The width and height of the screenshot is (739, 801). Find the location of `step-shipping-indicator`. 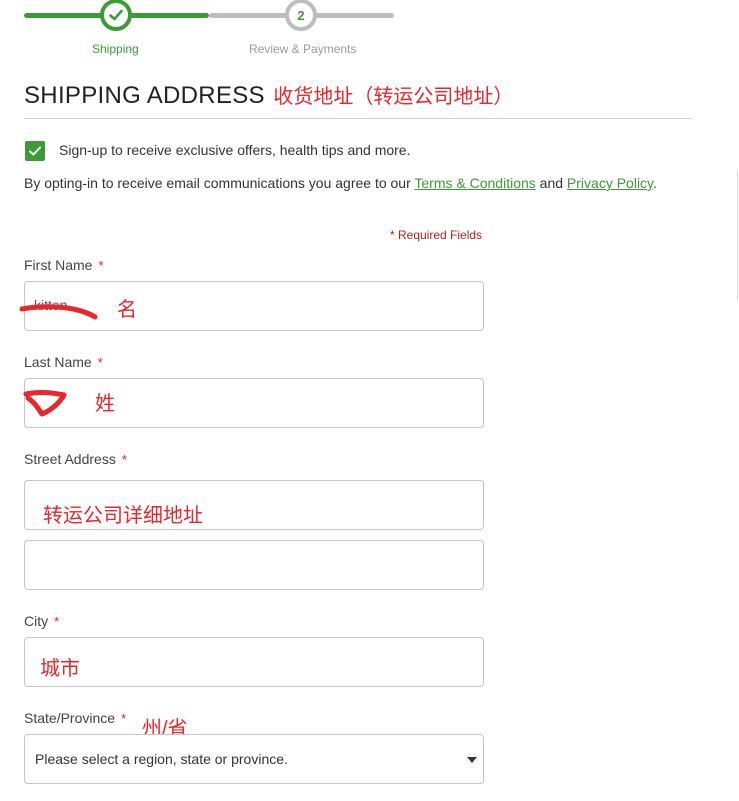

step-shipping-indicator is located at coordinates (116, 15).